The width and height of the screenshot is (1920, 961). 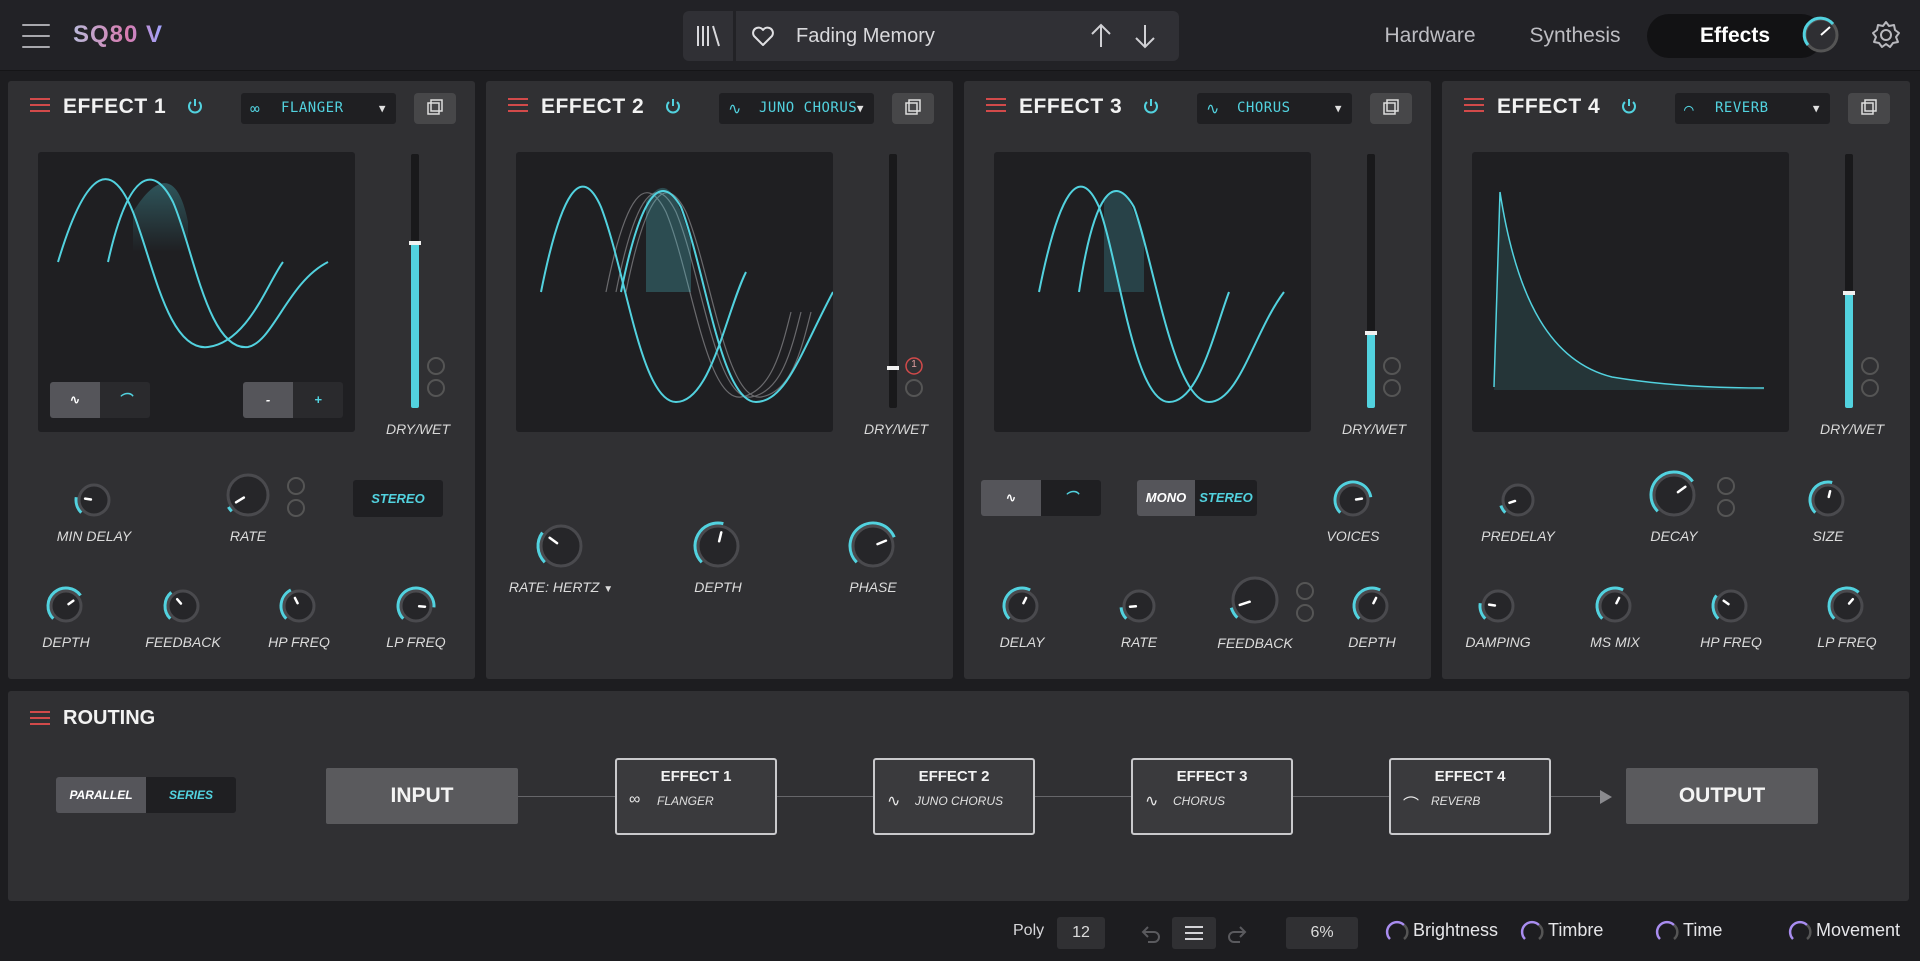 I want to click on mono-button: MONO, so click(x=1166, y=498).